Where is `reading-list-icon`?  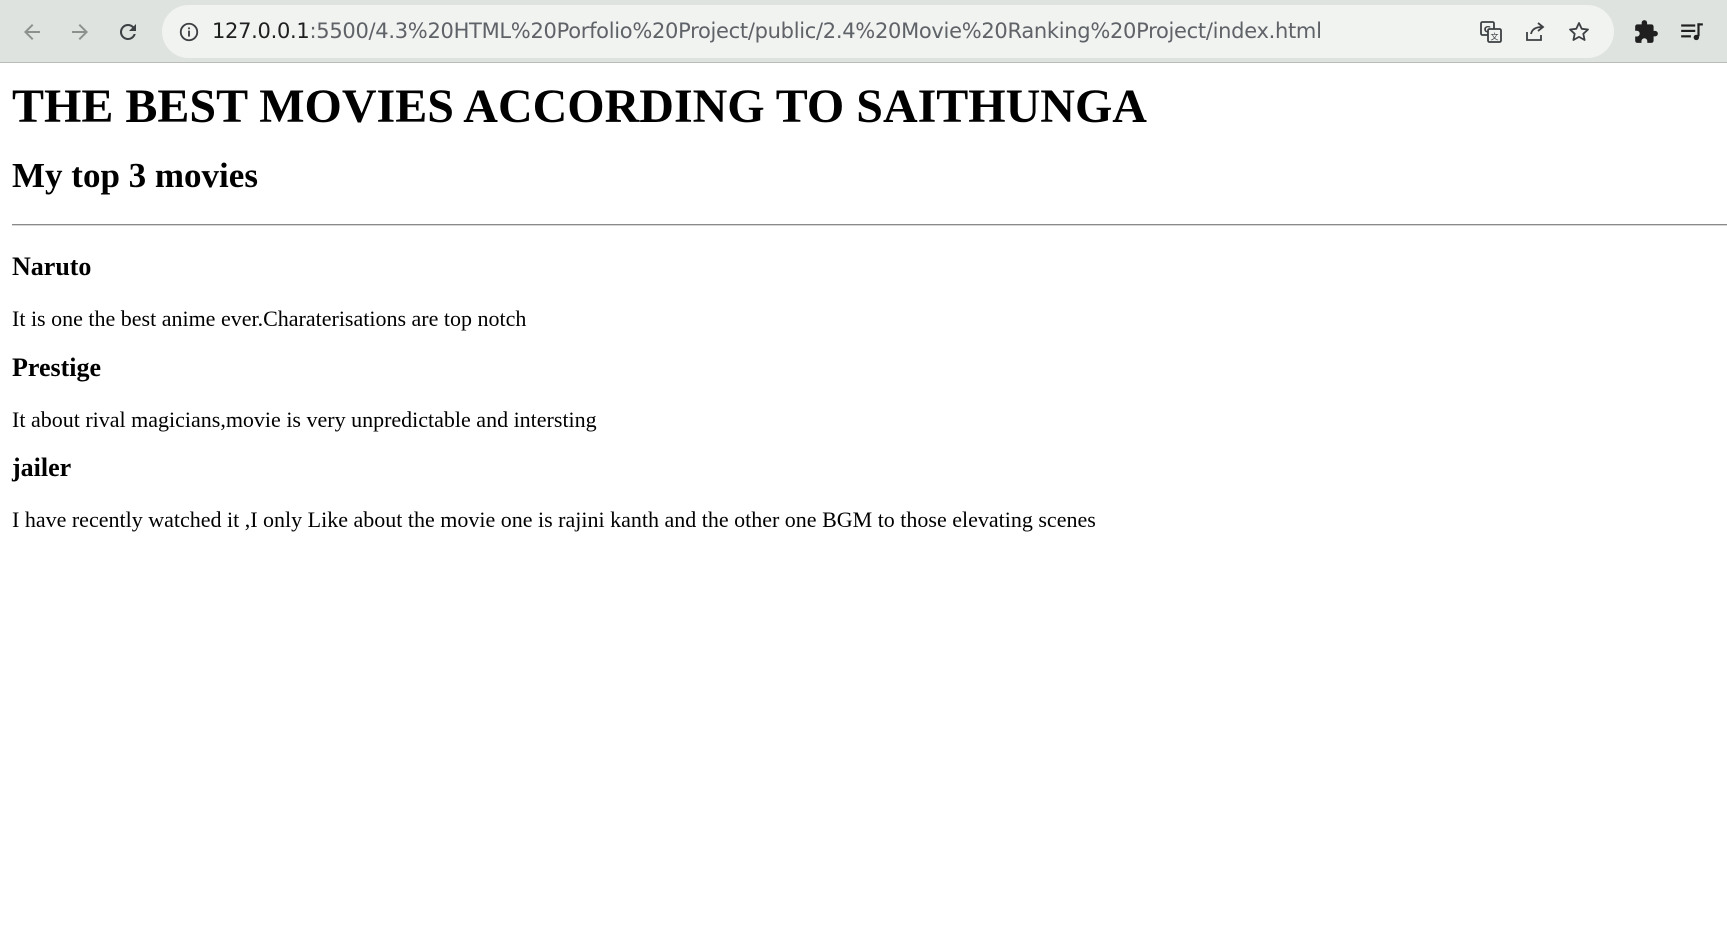 reading-list-icon is located at coordinates (1692, 32).